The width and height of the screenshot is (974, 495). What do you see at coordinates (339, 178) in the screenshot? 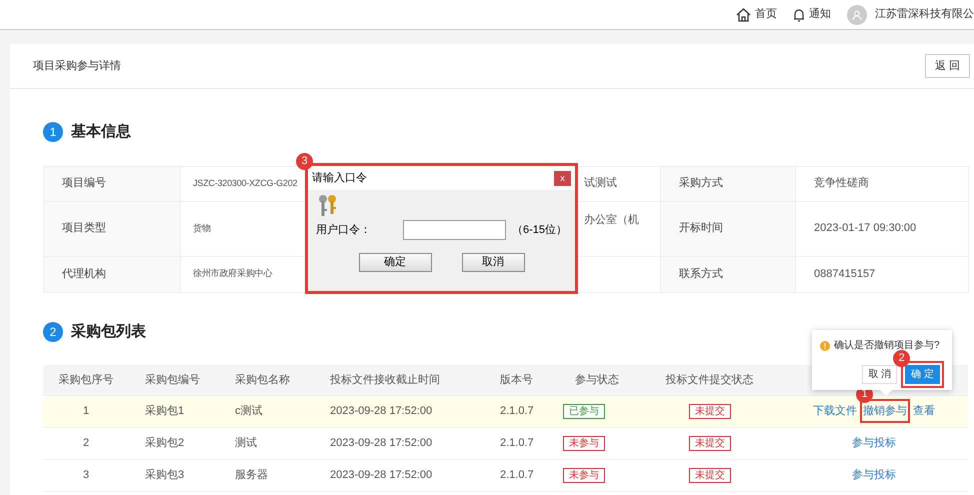
I see `dialog-title: 请输入口令` at bounding box center [339, 178].